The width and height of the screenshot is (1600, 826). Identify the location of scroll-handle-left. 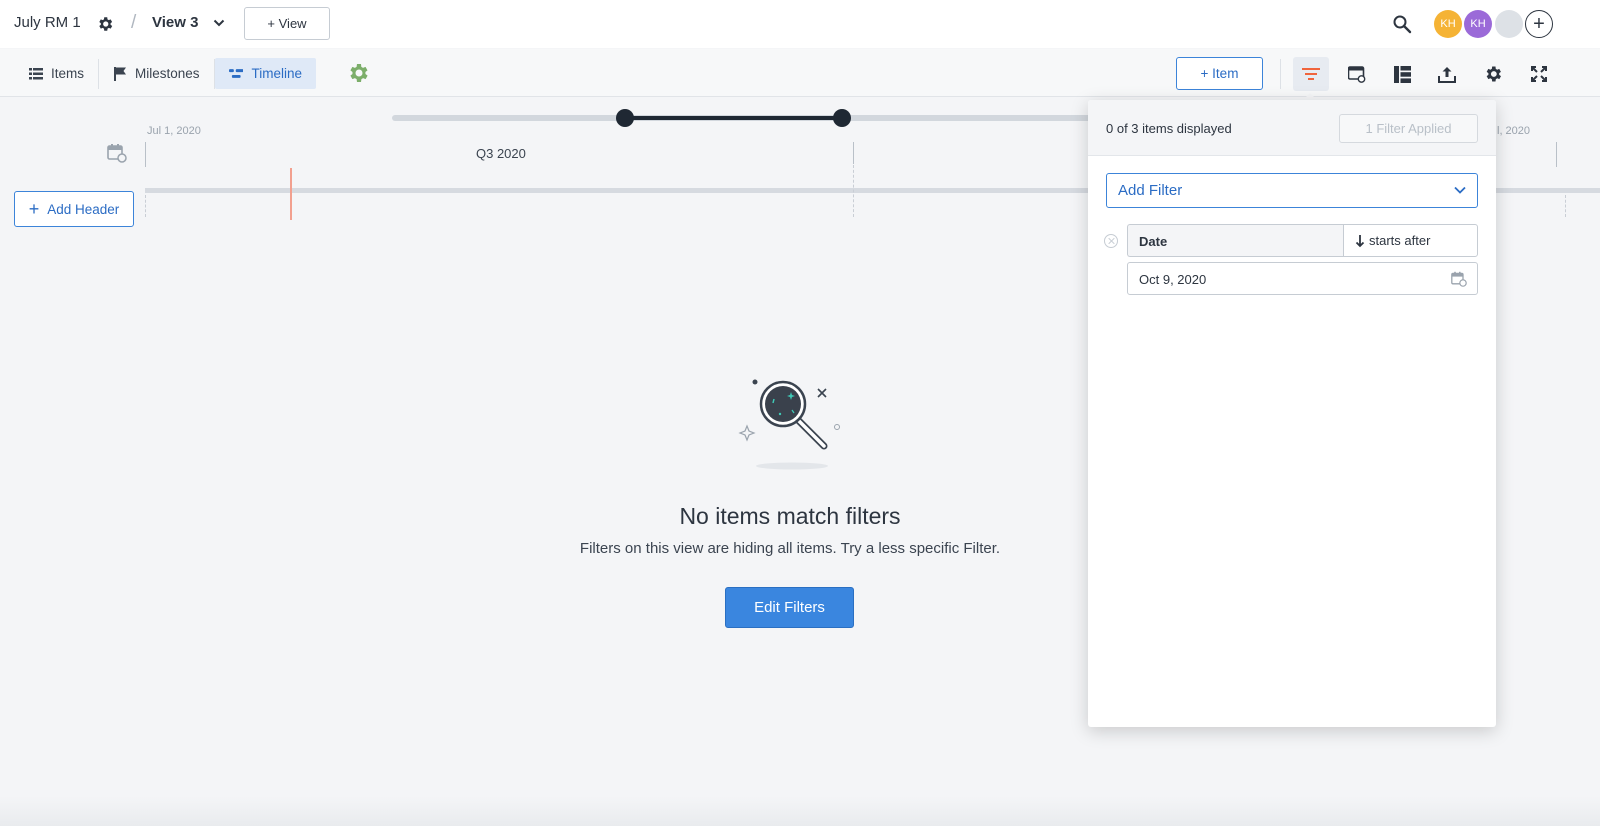
(625, 118).